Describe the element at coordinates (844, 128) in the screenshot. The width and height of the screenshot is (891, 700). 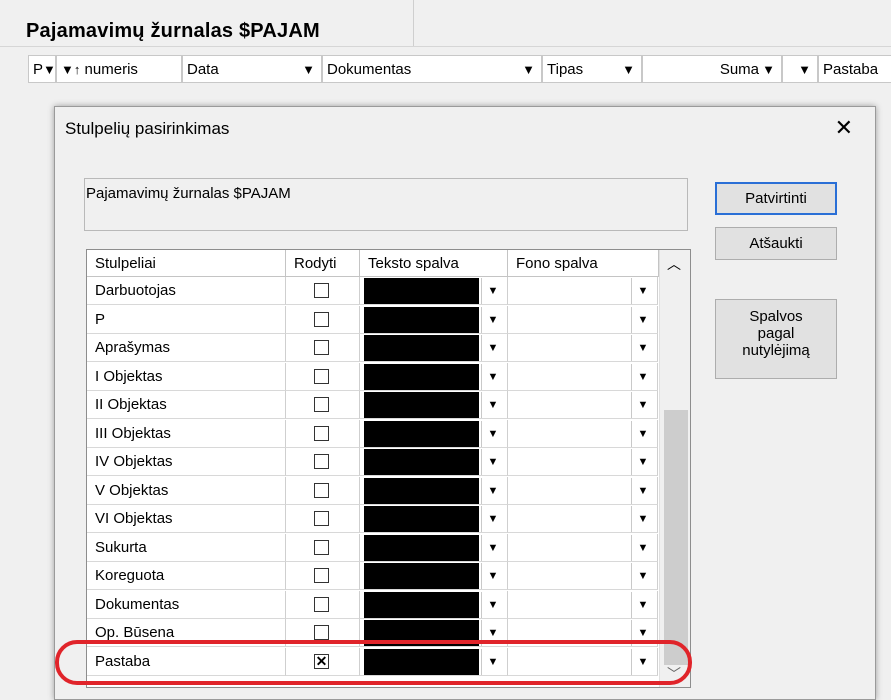
I see `close-icon: ✕` at that location.